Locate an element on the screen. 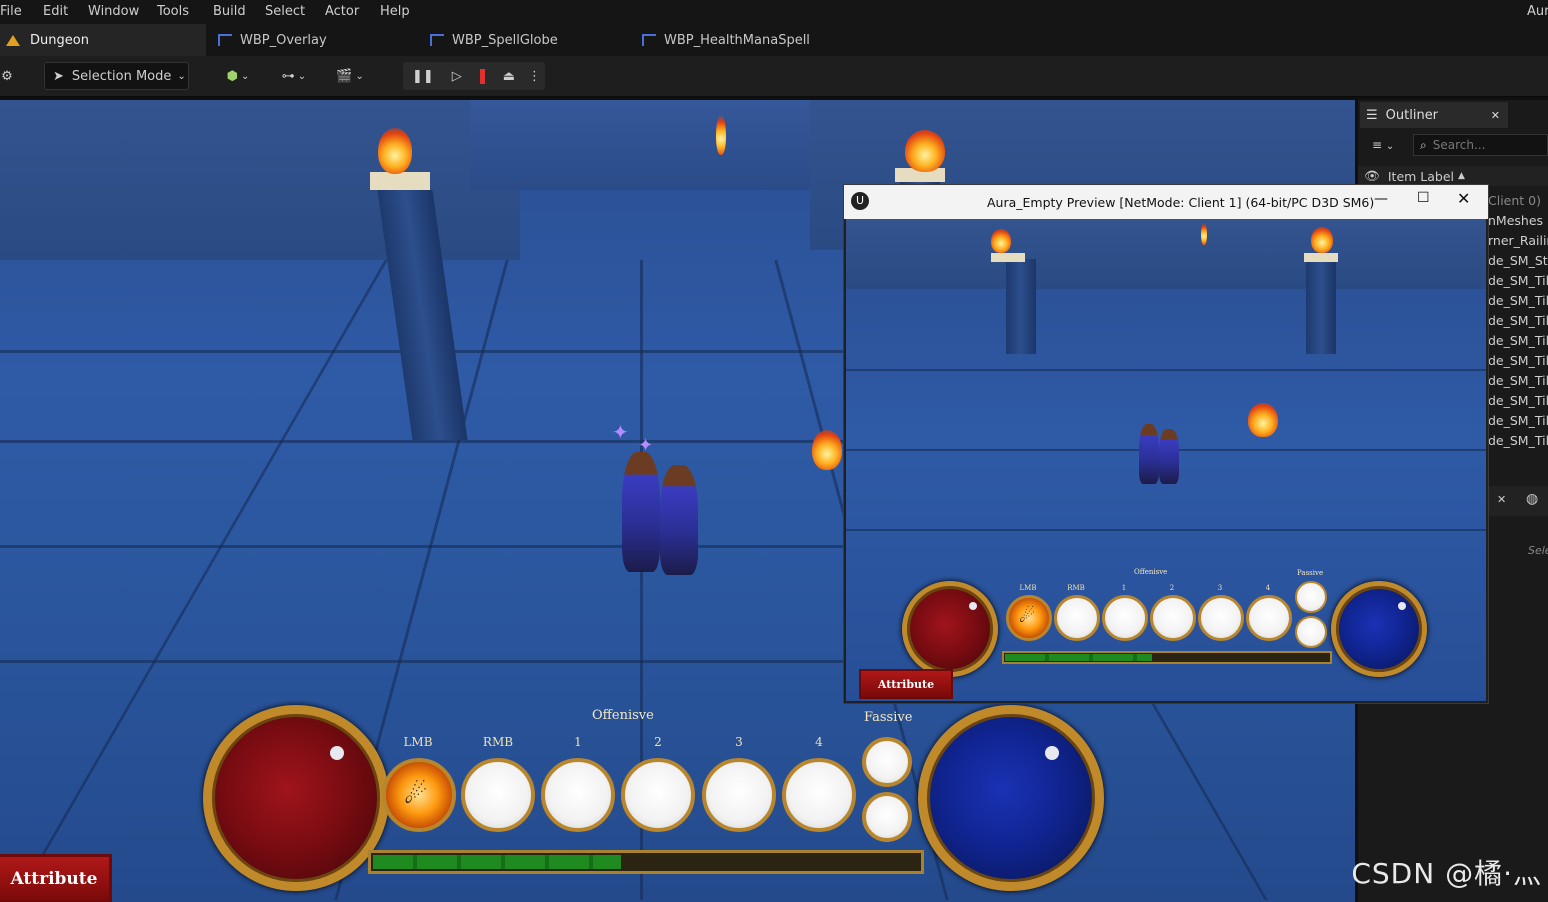 Image resolution: width=1548 pixels, height=902 pixels. blueprints-button: ⊶ ⌄ is located at coordinates (294, 76).